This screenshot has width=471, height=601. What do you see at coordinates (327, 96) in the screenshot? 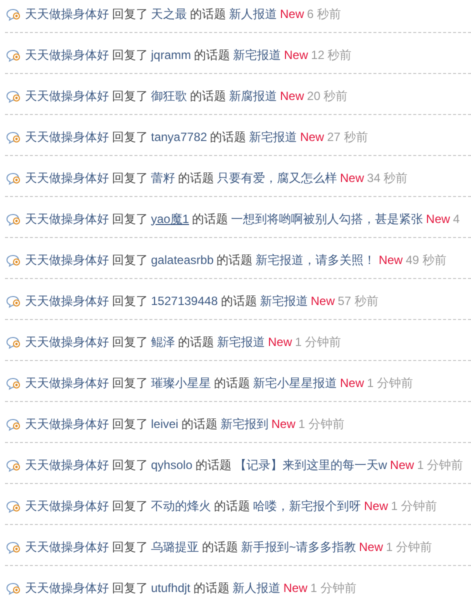
I see `timestamp: 20 秒前` at bounding box center [327, 96].